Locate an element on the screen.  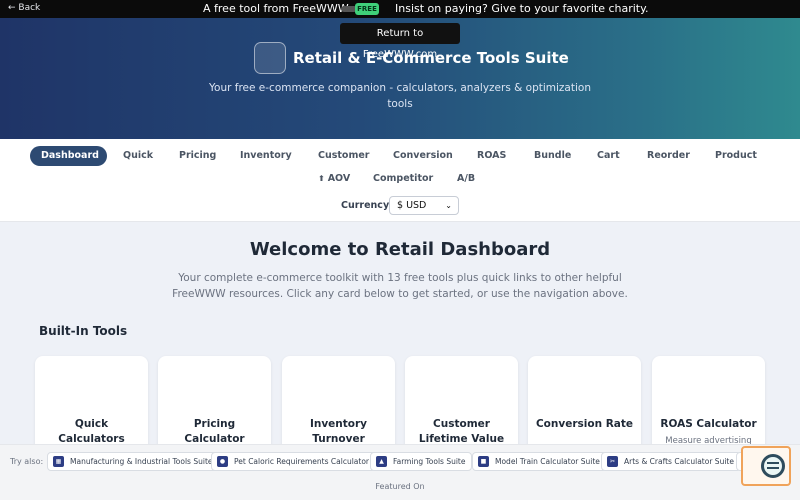
link-pet-caloric: ● Pet Caloric Requirements Calculator is located at coordinates (293, 461).